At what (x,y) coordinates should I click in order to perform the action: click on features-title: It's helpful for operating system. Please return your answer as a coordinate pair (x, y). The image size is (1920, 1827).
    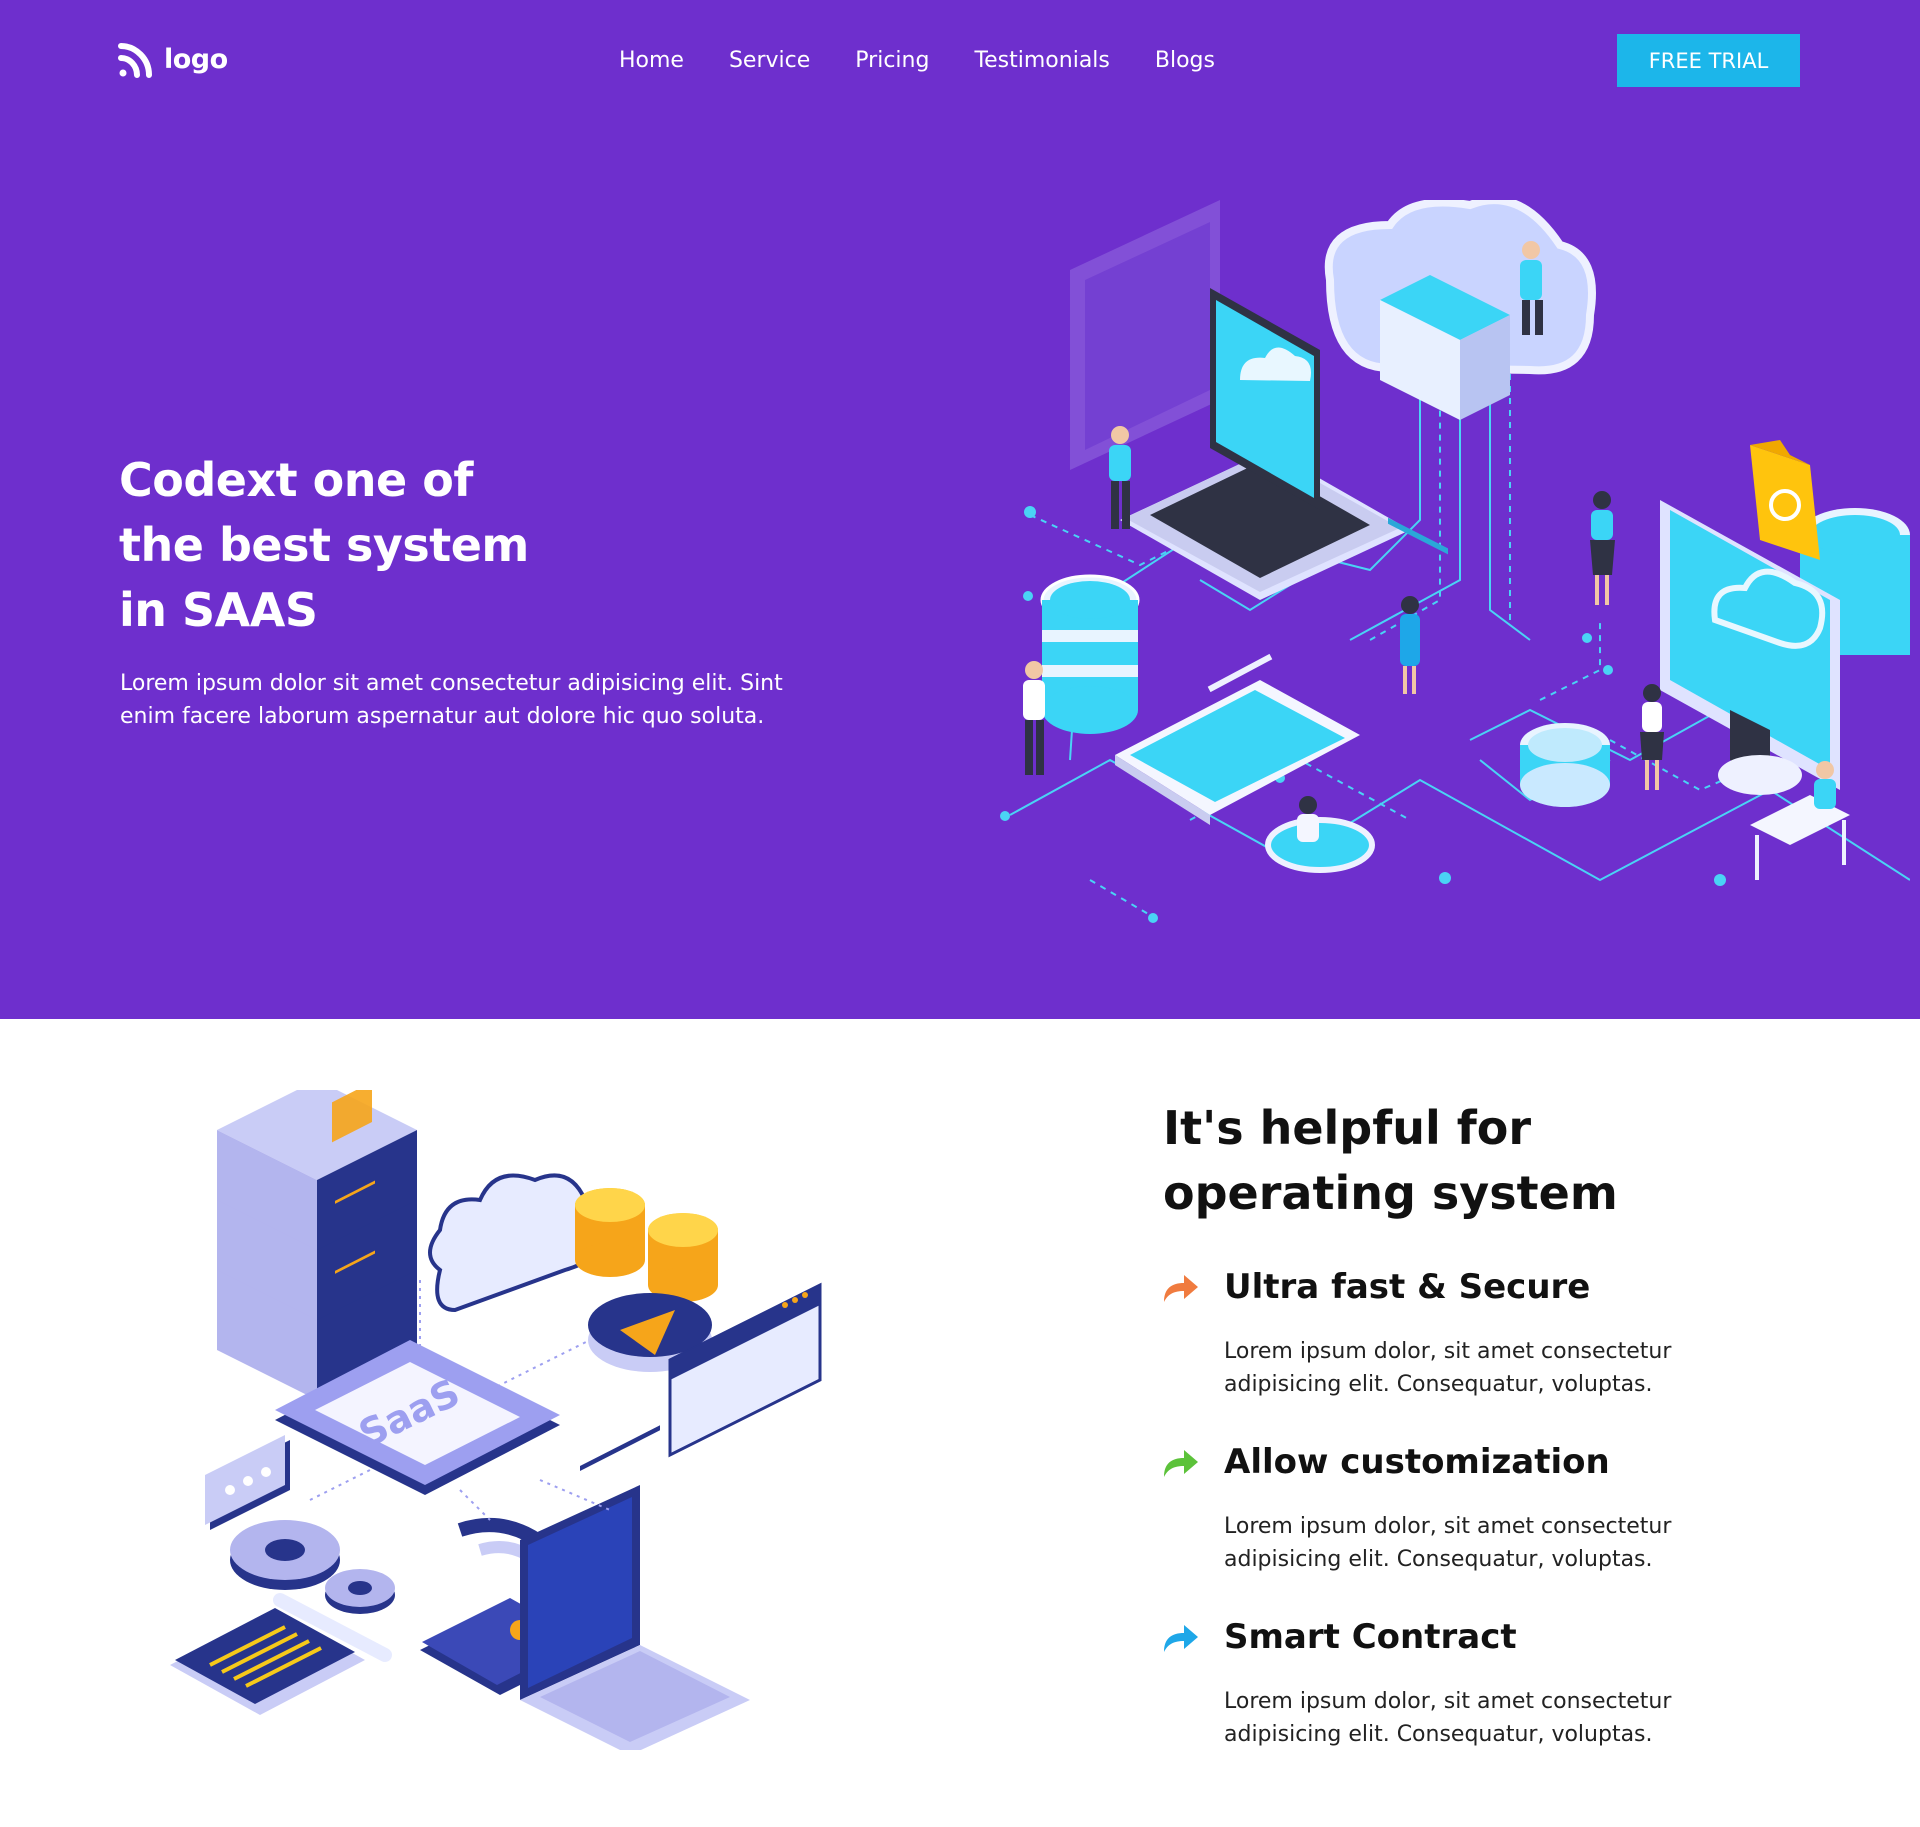
    Looking at the image, I should click on (1390, 1160).